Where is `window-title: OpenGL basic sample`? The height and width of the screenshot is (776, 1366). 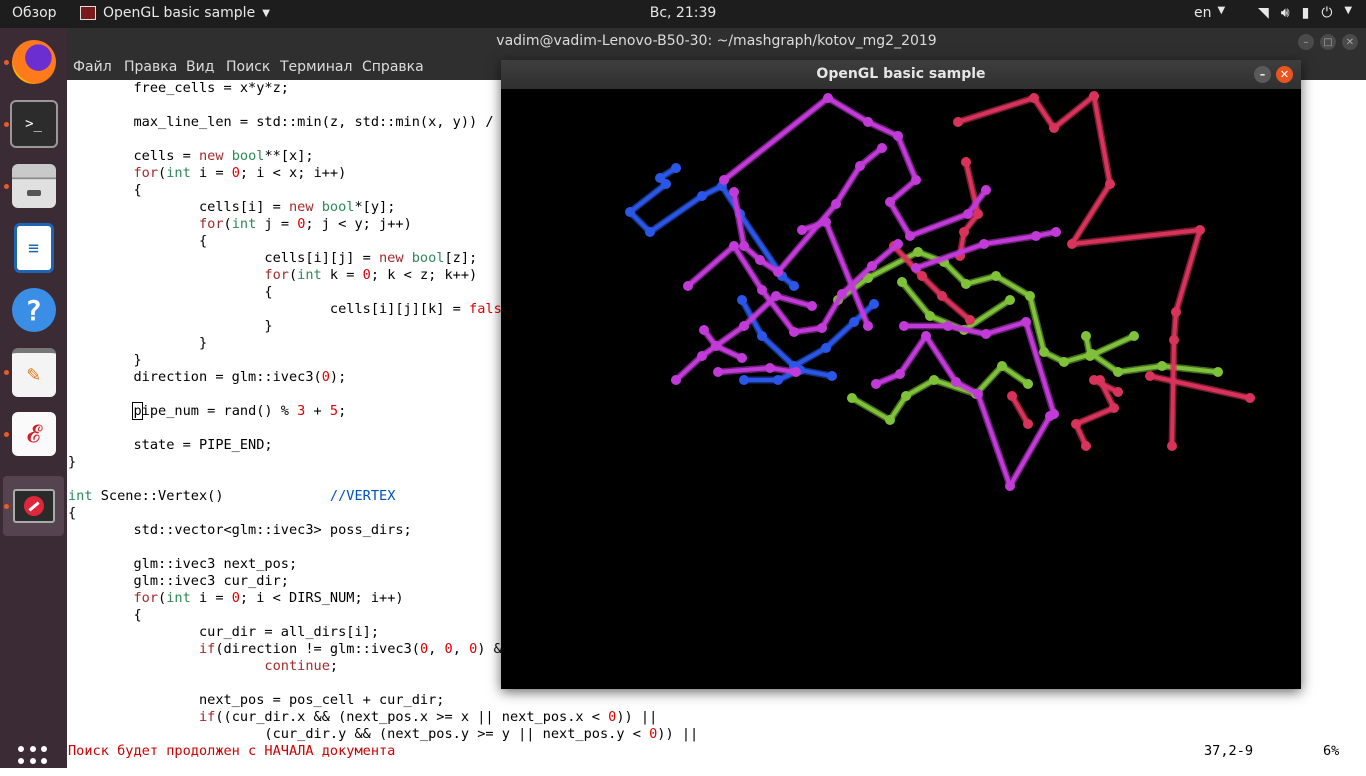
window-title: OpenGL basic sample is located at coordinates (901, 74).